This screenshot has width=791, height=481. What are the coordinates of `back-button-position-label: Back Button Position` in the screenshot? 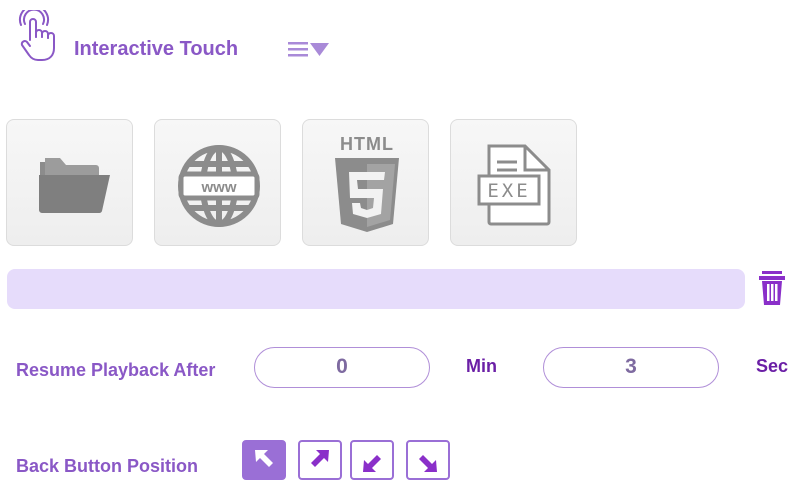 It's located at (107, 466).